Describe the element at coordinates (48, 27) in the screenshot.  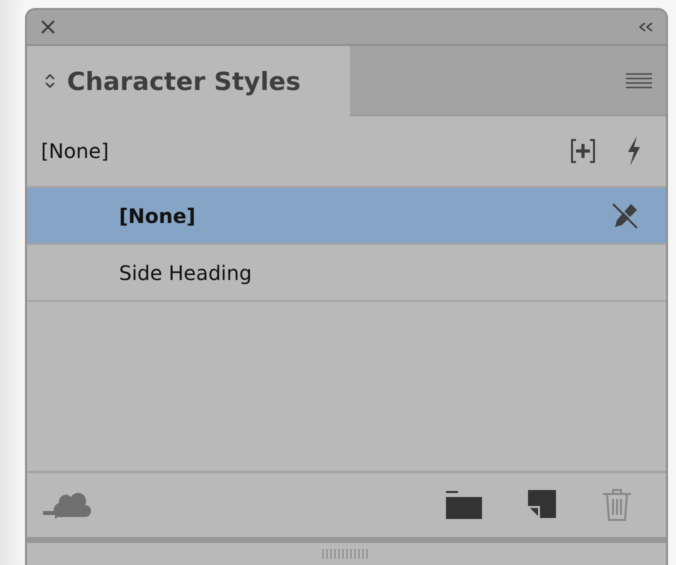
I see `close-icon` at that location.